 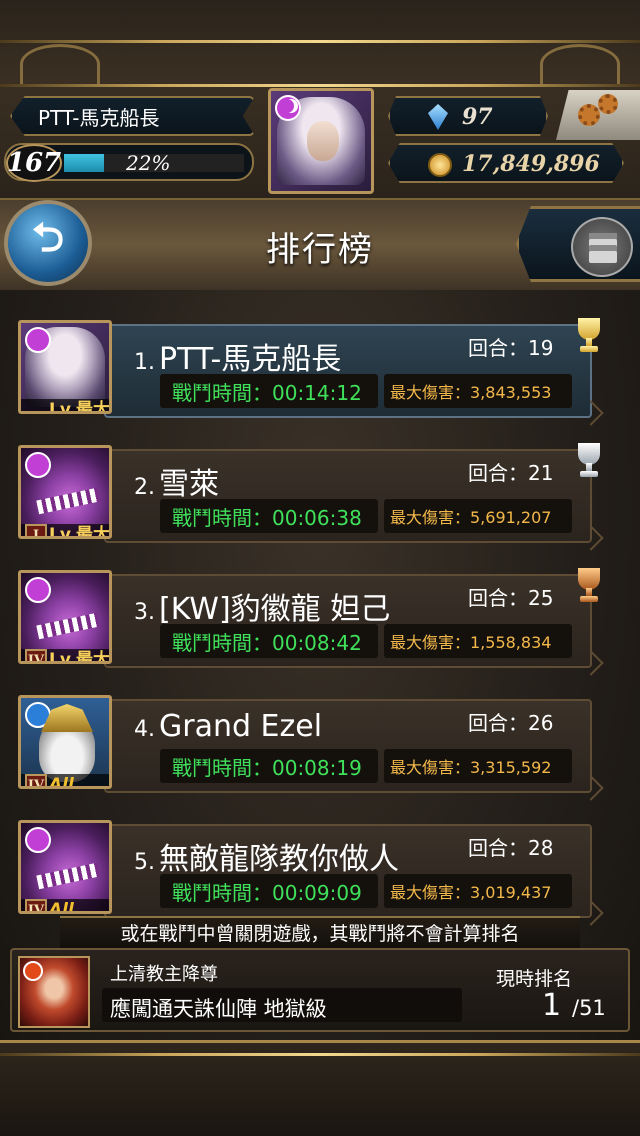 What do you see at coordinates (602, 247) in the screenshot?
I see `list-menu-icon` at bounding box center [602, 247].